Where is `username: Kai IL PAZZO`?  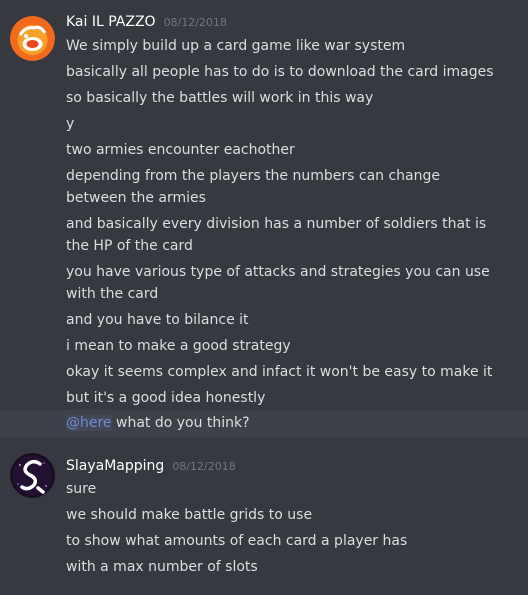 username: Kai IL PAZZO is located at coordinates (111, 22).